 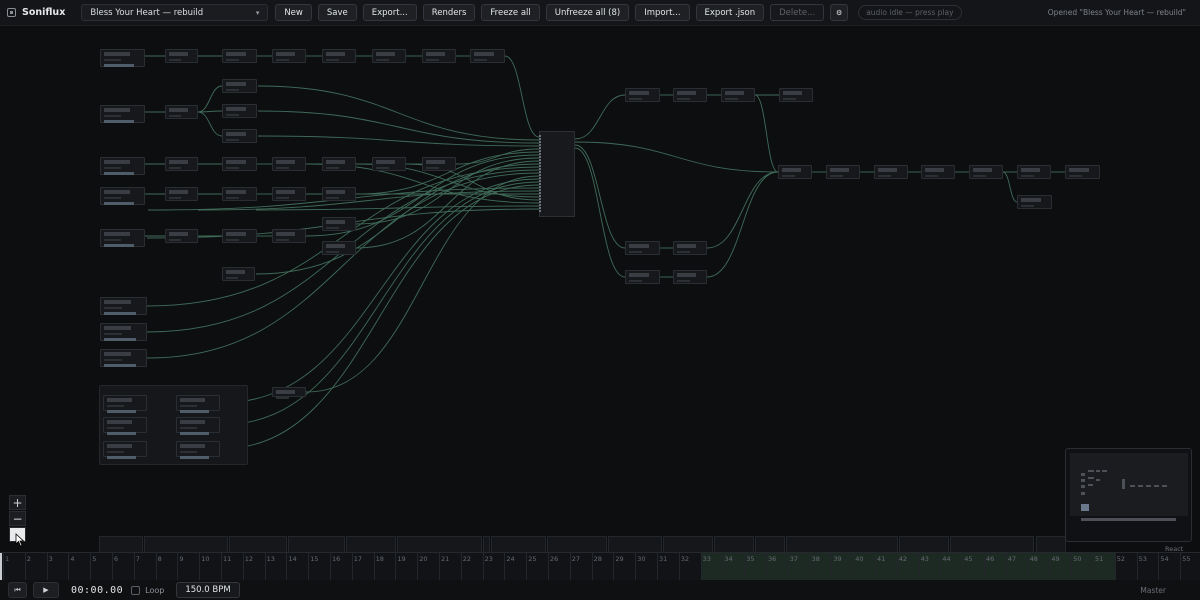 What do you see at coordinates (337, 12) in the screenshot?
I see `save-button: Save` at bounding box center [337, 12].